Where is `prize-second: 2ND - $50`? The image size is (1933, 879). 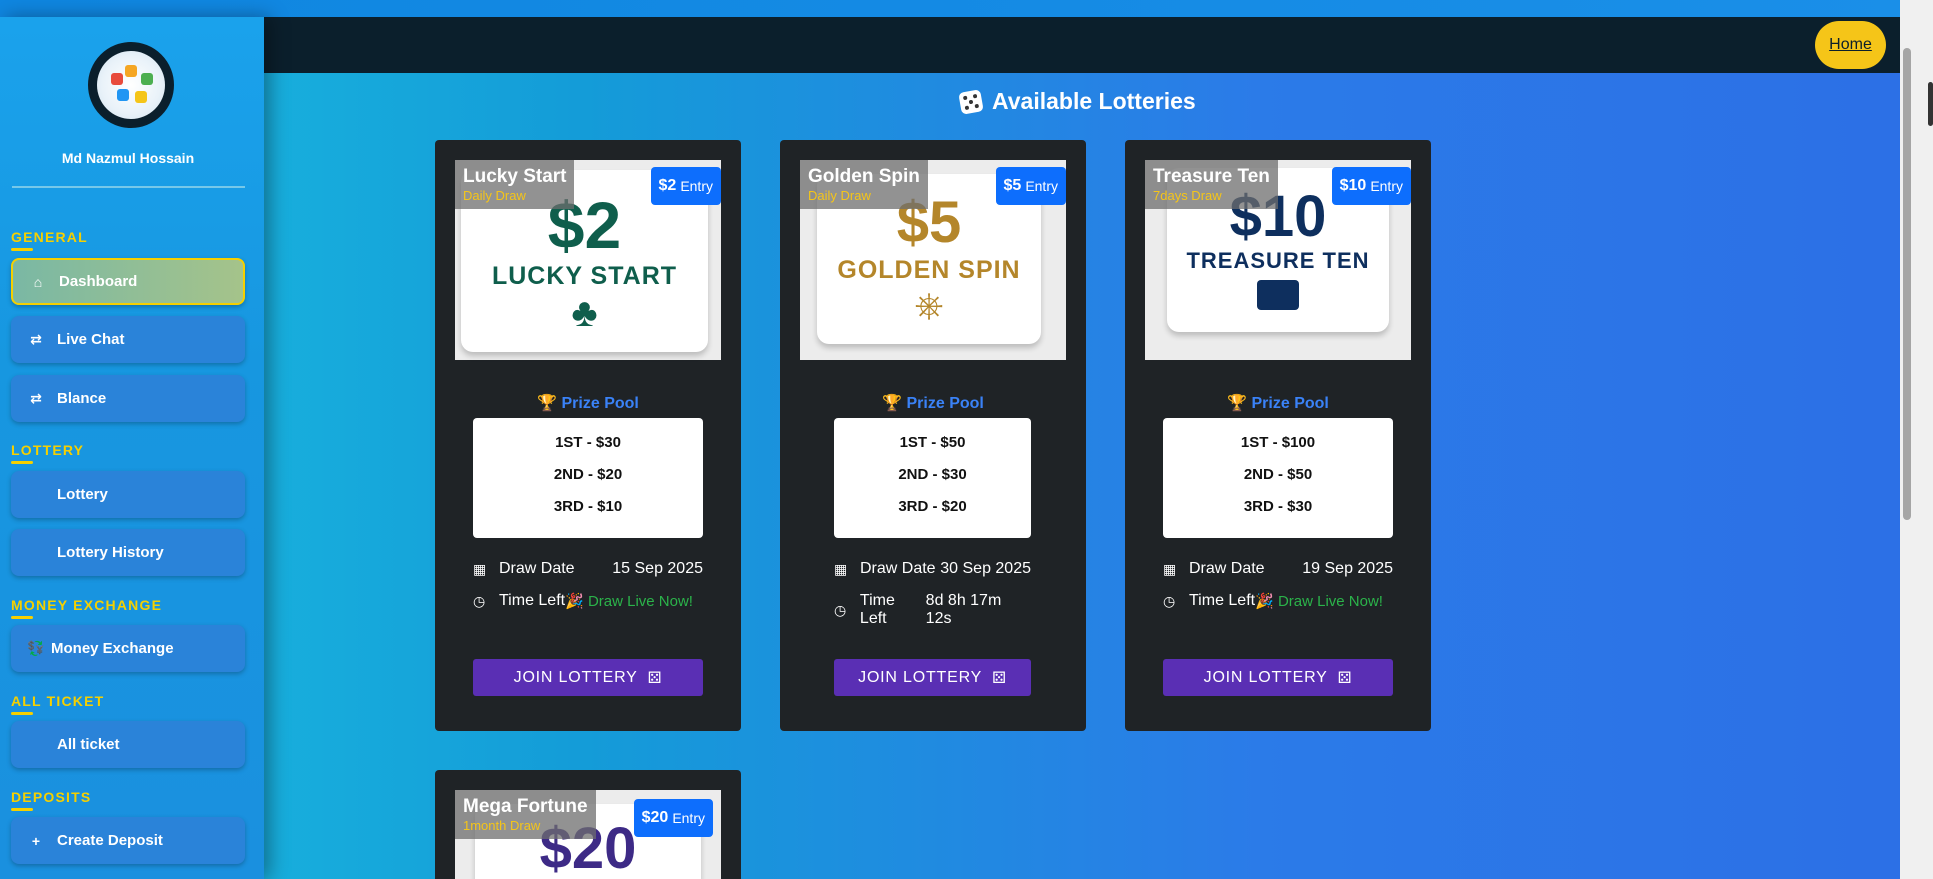 prize-second: 2ND - $50 is located at coordinates (1278, 474).